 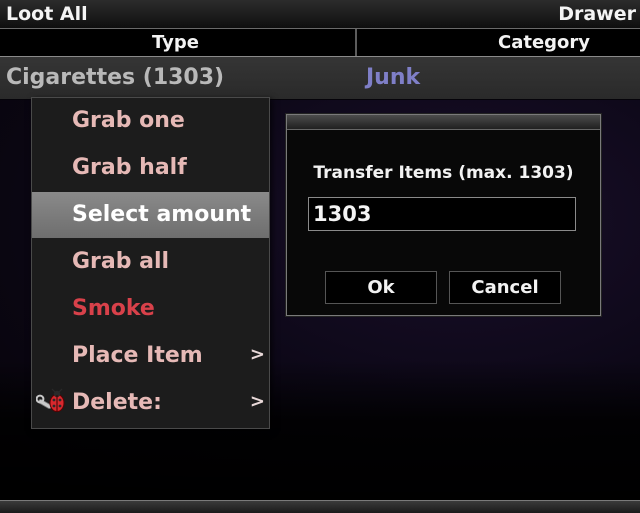 I want to click on bug-wrench-icon, so click(x=51, y=402).